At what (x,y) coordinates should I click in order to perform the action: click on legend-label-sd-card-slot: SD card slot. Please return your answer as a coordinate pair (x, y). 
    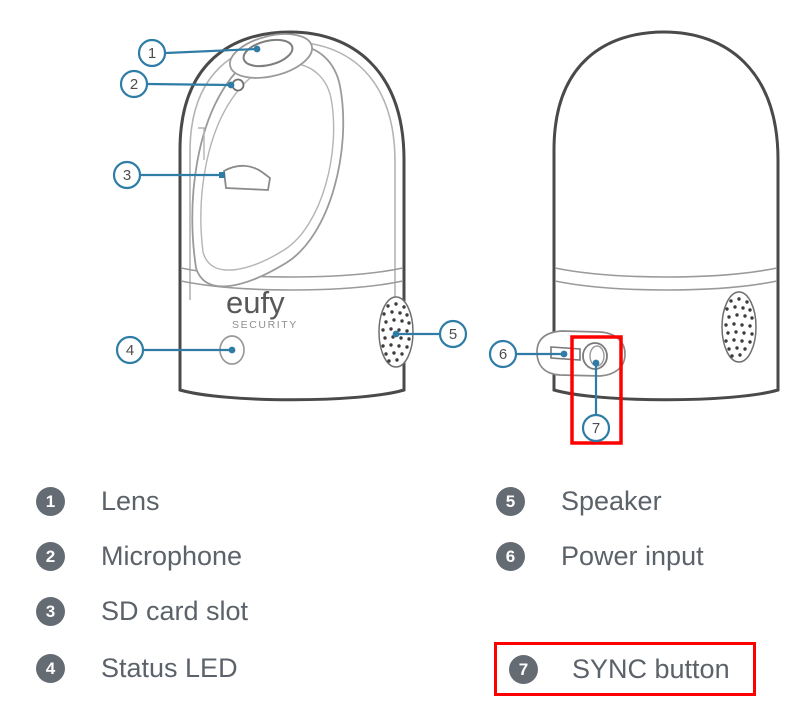
    Looking at the image, I should click on (175, 610).